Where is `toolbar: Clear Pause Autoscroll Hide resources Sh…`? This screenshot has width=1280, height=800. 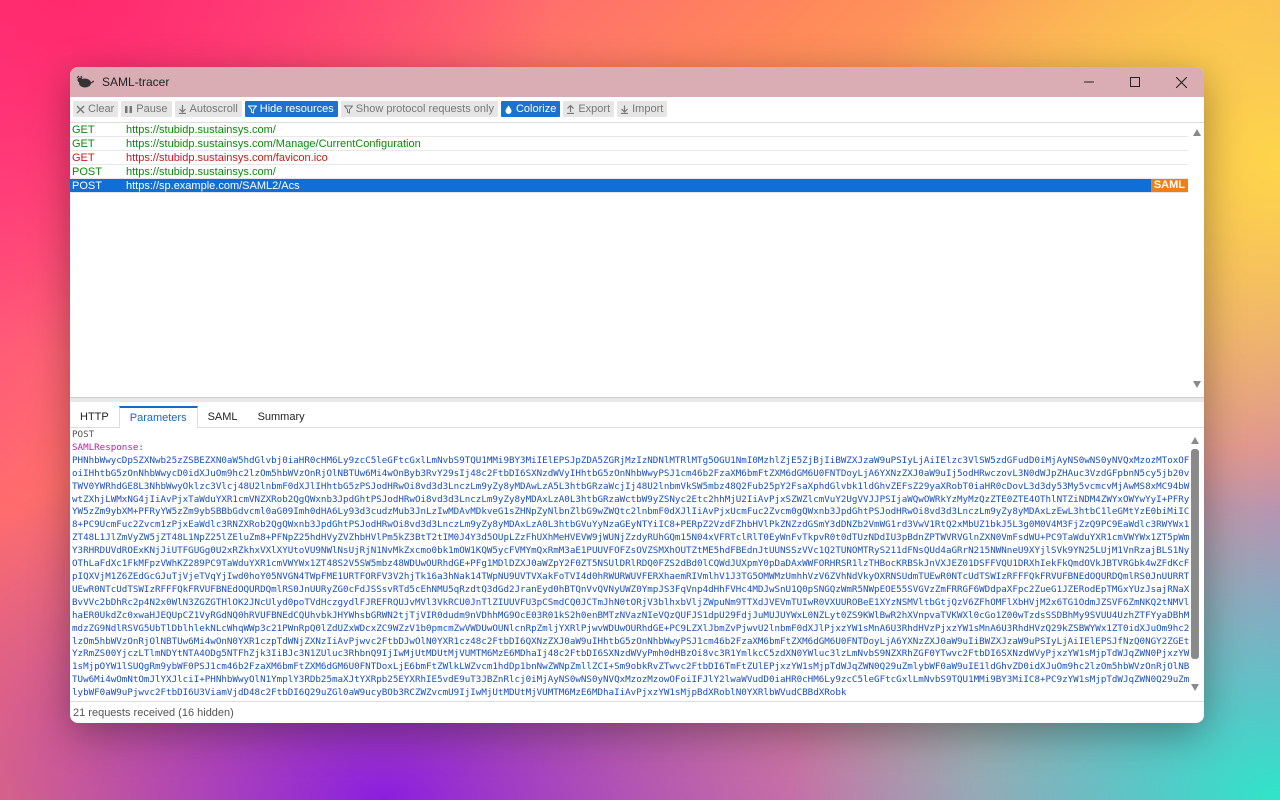 toolbar: Clear Pause Autoscroll Hide resources Sh… is located at coordinates (637, 109).